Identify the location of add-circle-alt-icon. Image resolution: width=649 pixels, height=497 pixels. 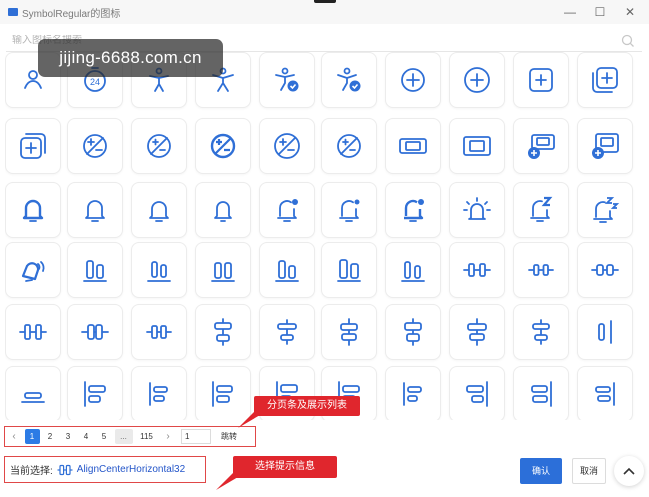
(477, 80).